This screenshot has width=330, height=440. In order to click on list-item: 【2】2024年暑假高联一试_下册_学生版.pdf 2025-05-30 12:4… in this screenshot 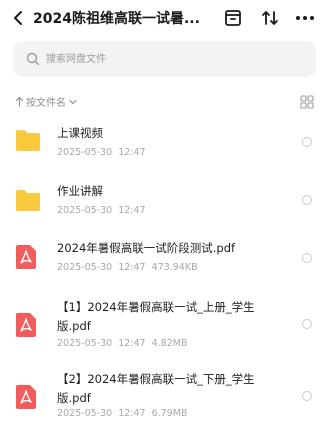, I will do `click(165, 397)`.